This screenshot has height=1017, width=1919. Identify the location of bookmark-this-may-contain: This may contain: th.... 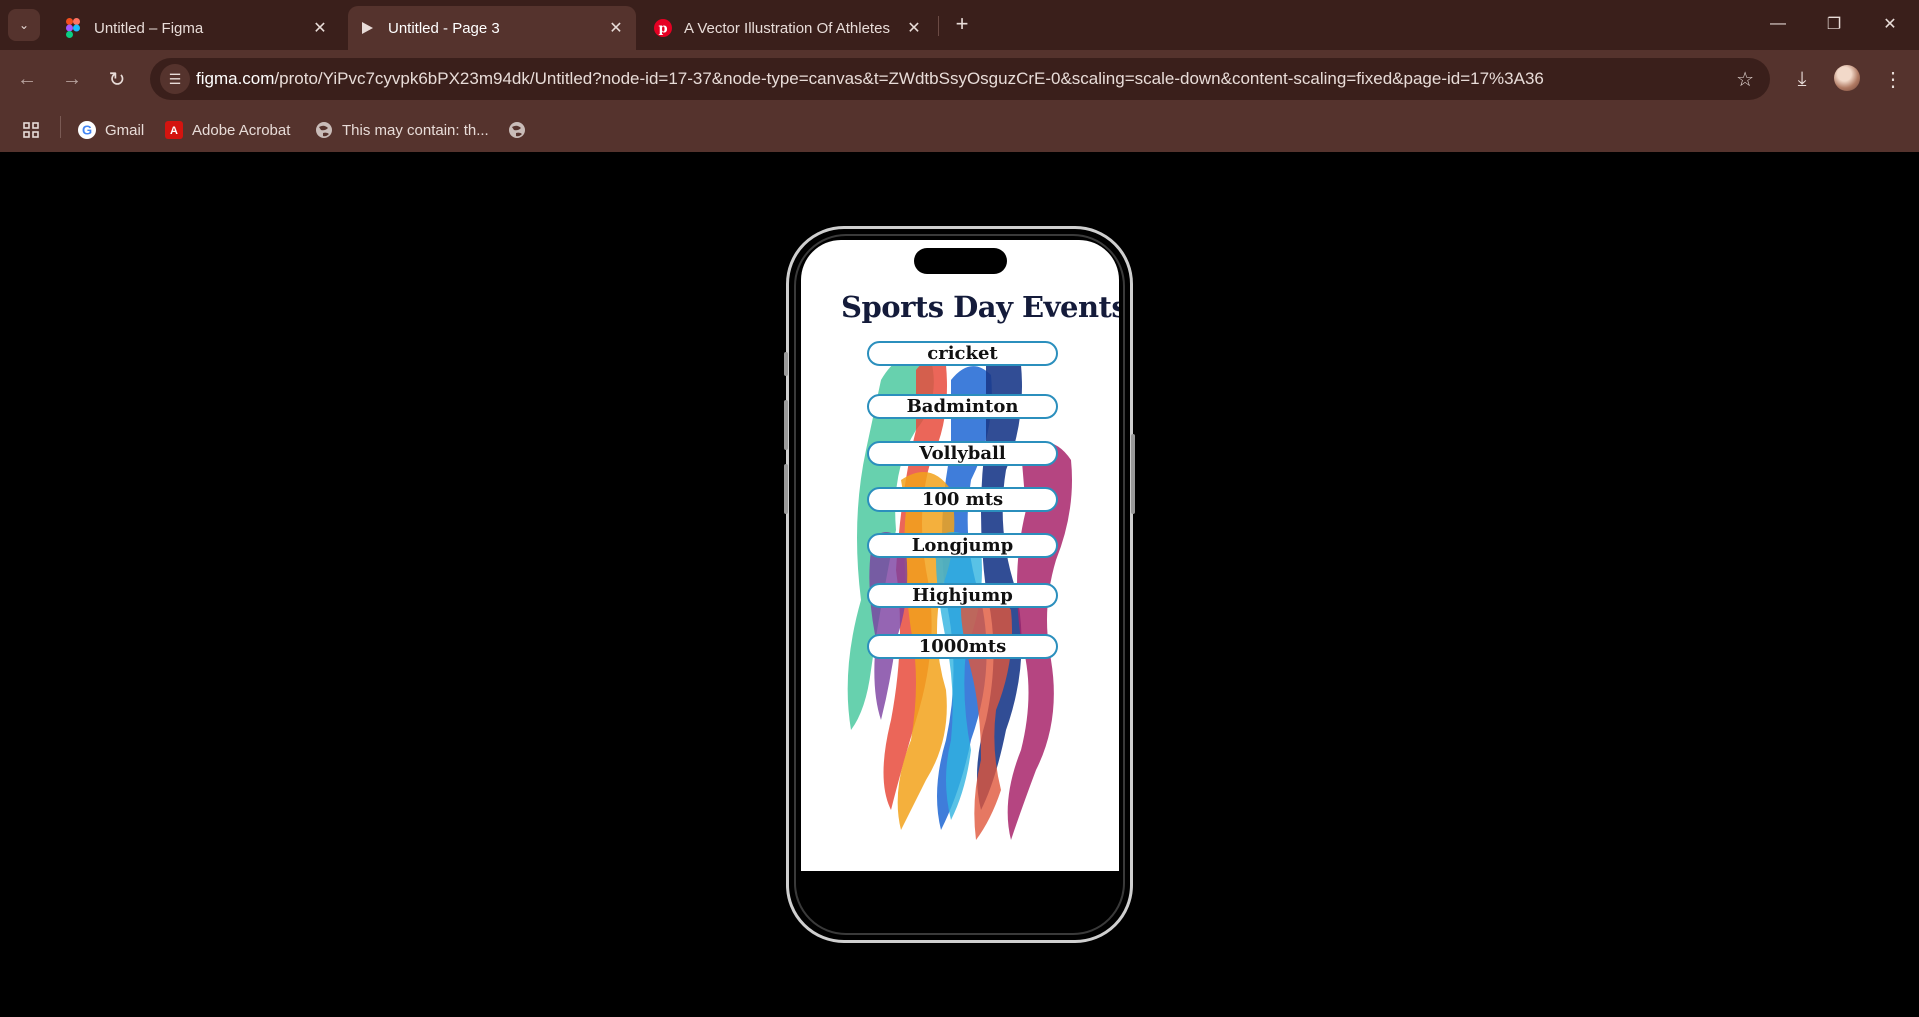
(402, 130).